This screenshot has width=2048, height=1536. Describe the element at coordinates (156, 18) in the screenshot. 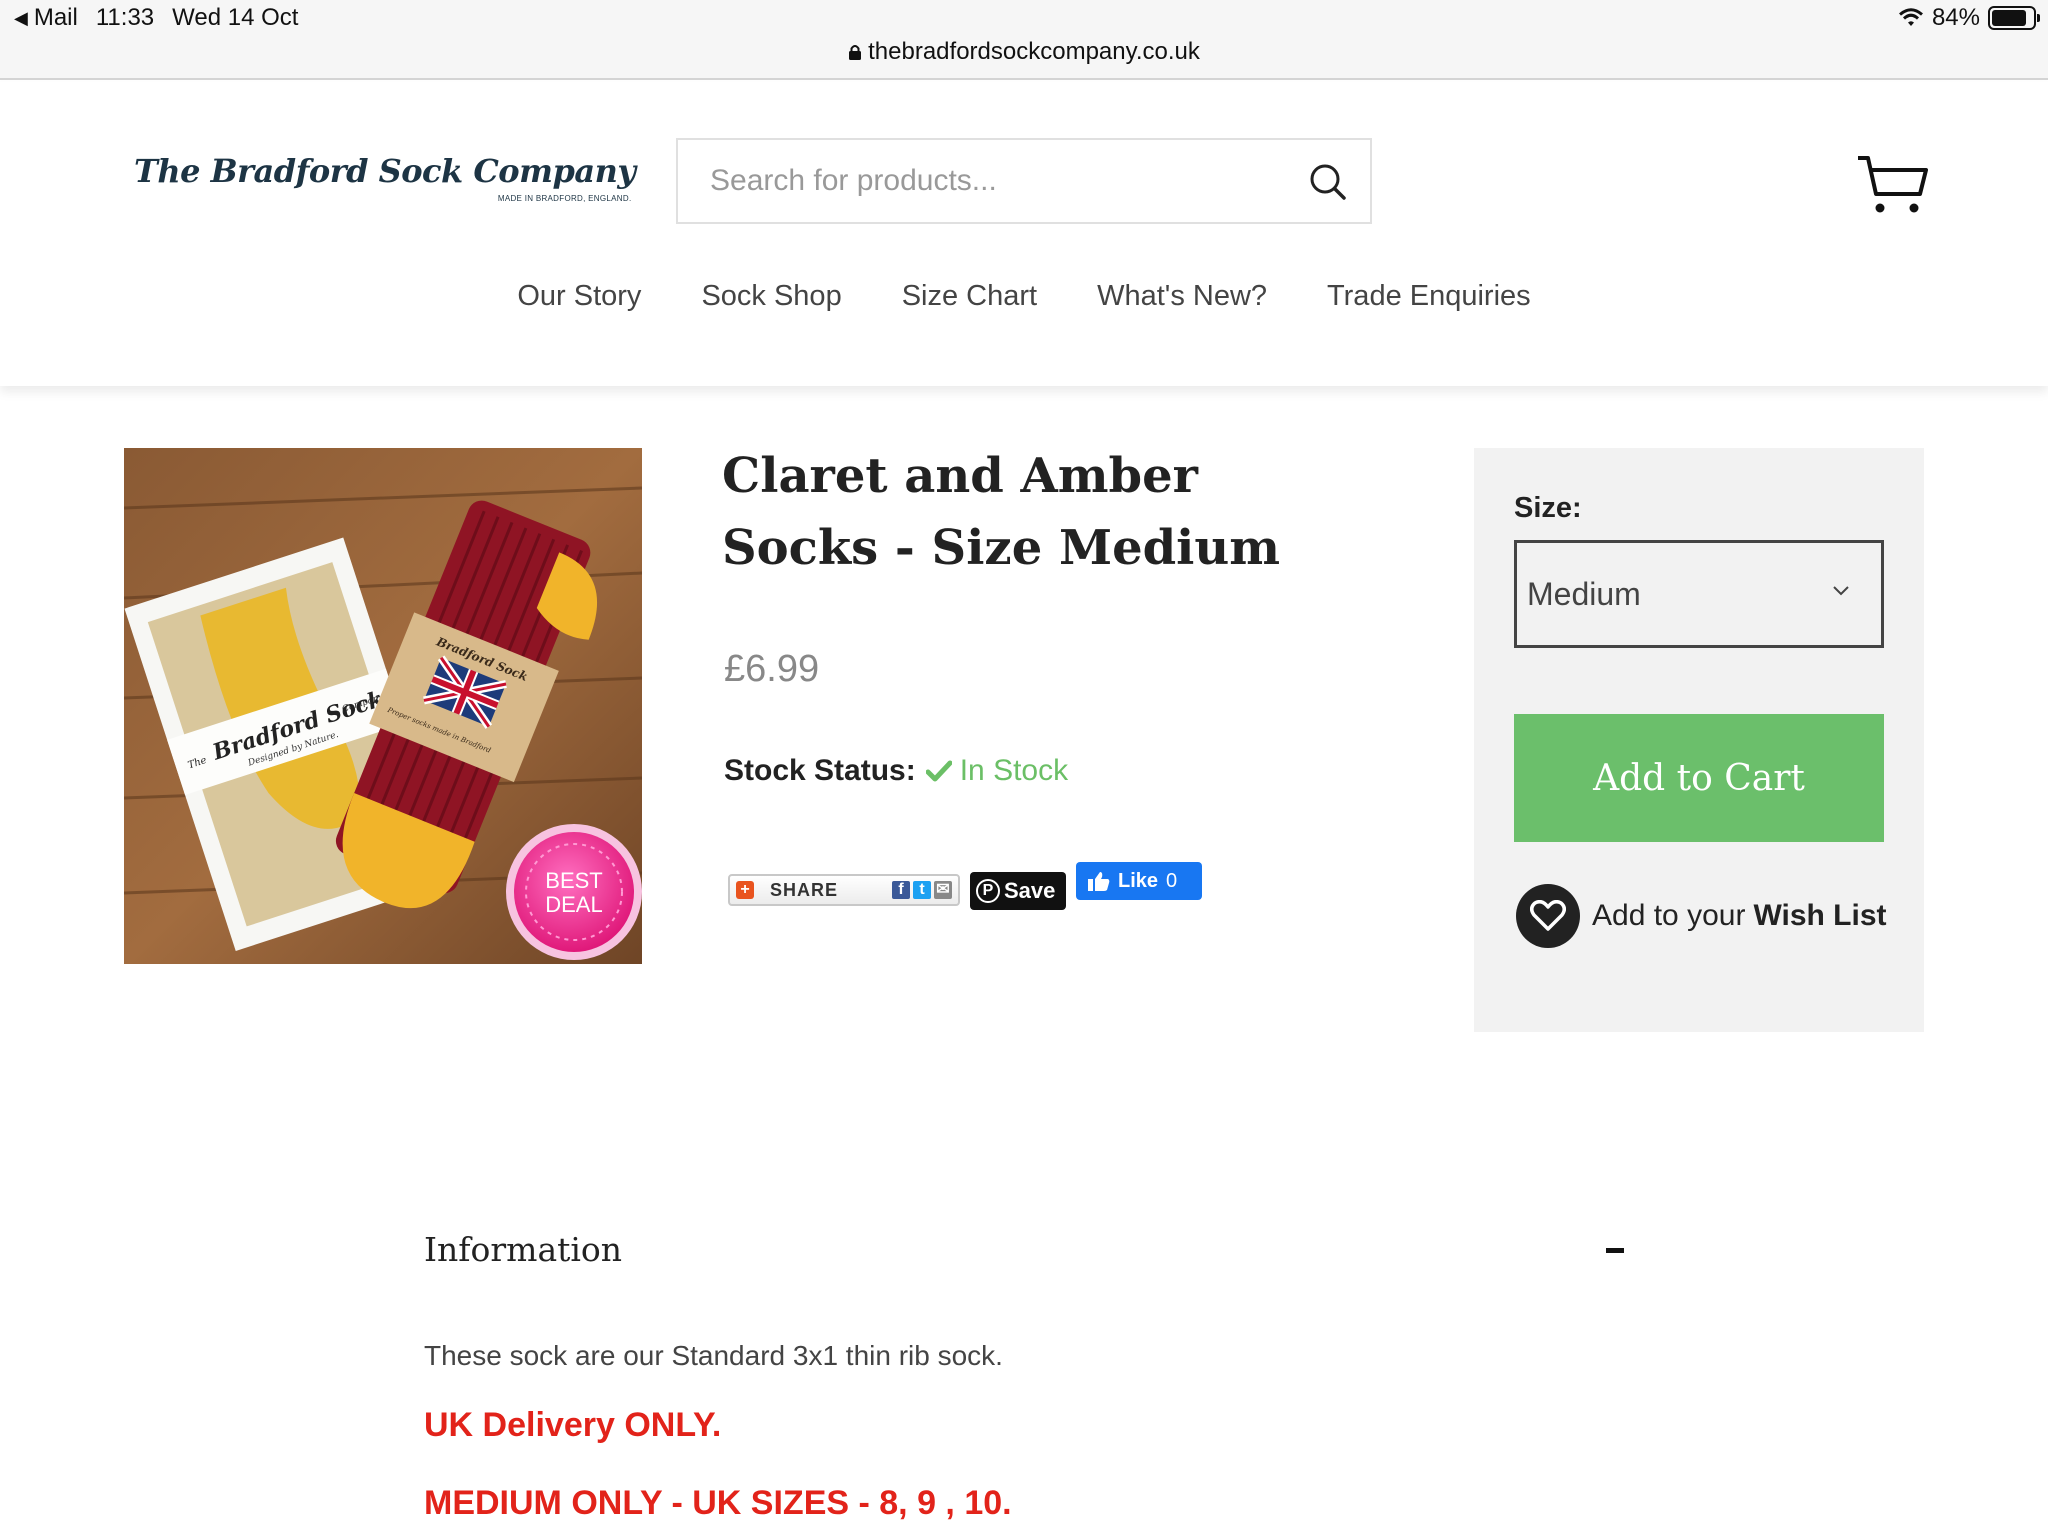

I see `status-left: ◀ Mail 11:33 Wed 14 Oct` at that location.